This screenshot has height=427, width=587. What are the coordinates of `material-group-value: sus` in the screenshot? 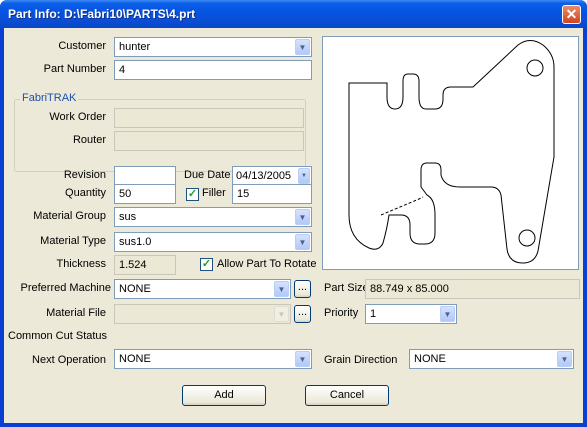 It's located at (128, 217).